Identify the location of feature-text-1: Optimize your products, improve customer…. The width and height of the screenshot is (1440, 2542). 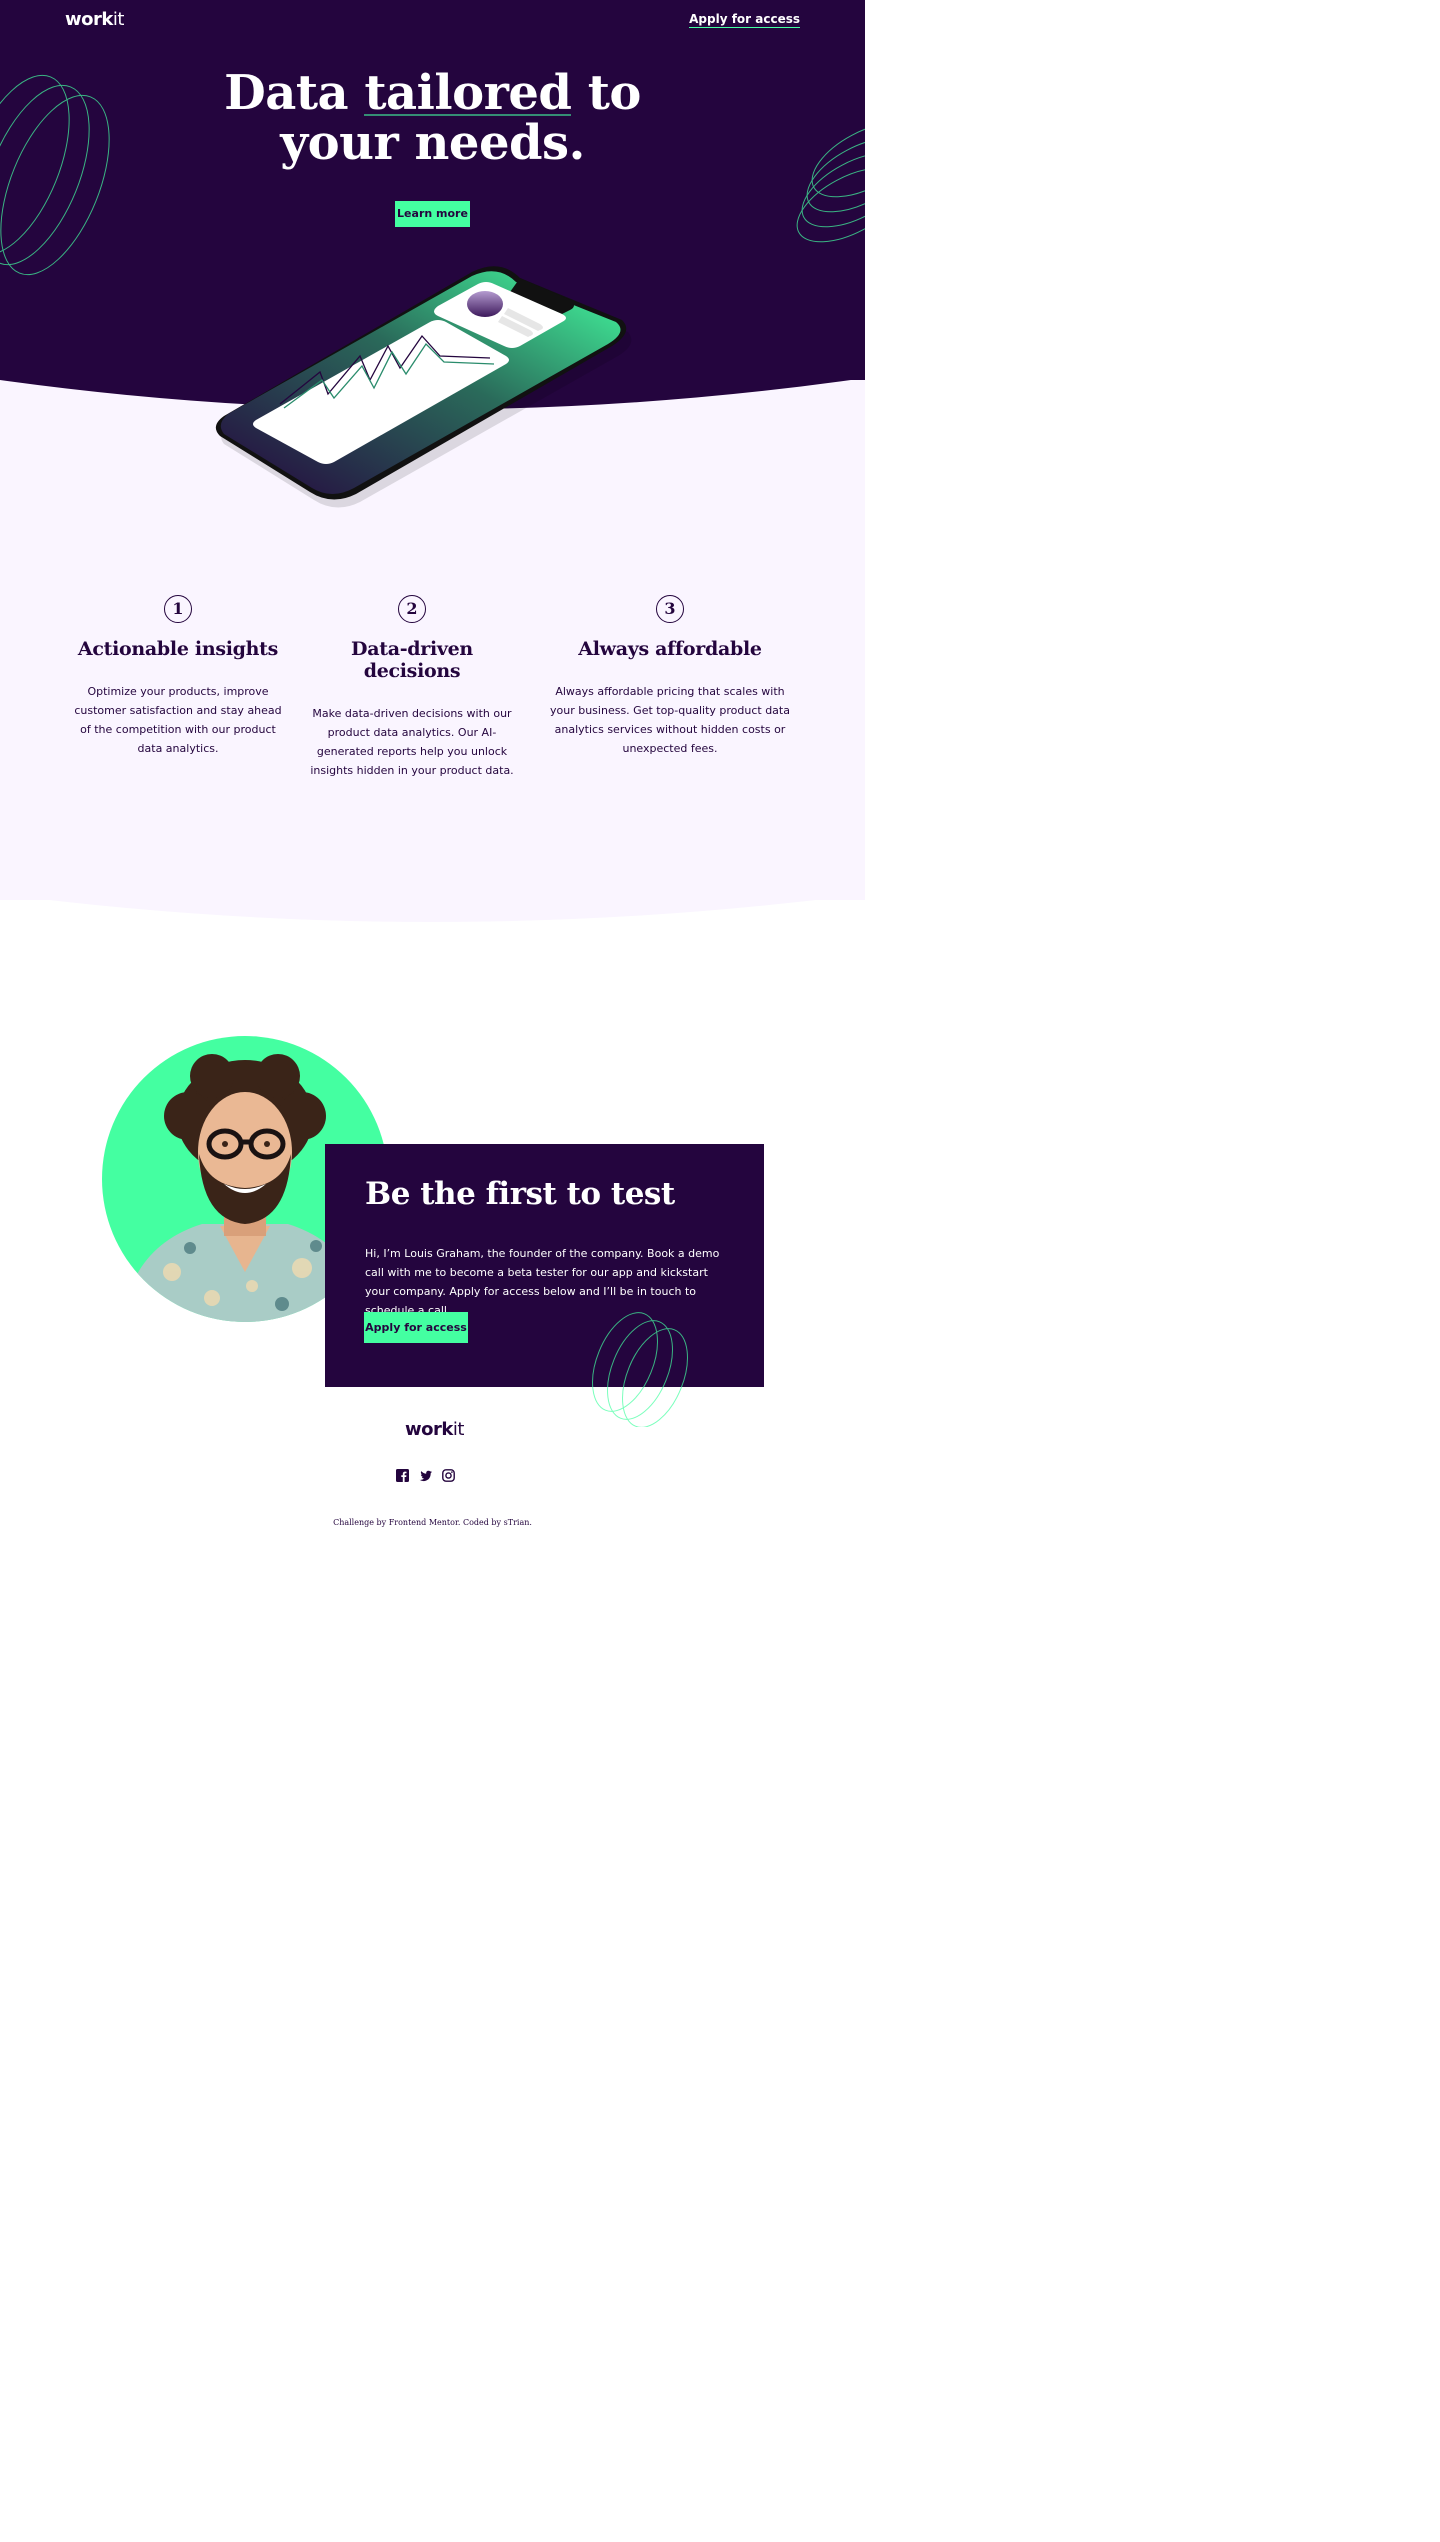
(178, 720).